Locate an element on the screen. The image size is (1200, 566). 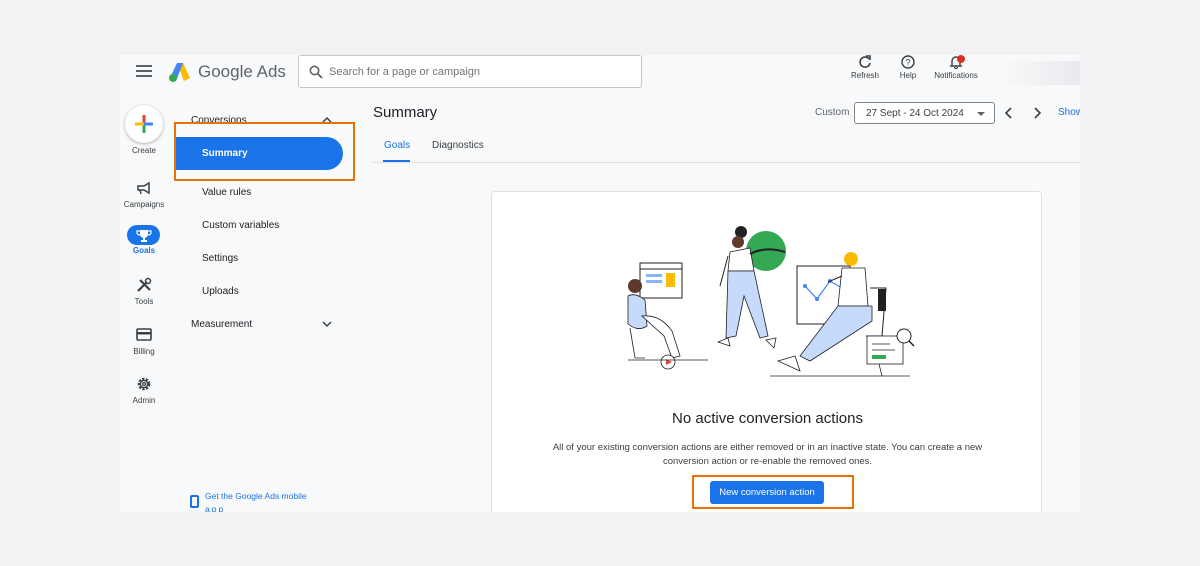
hamburger-menu-icon is located at coordinates (144, 72).